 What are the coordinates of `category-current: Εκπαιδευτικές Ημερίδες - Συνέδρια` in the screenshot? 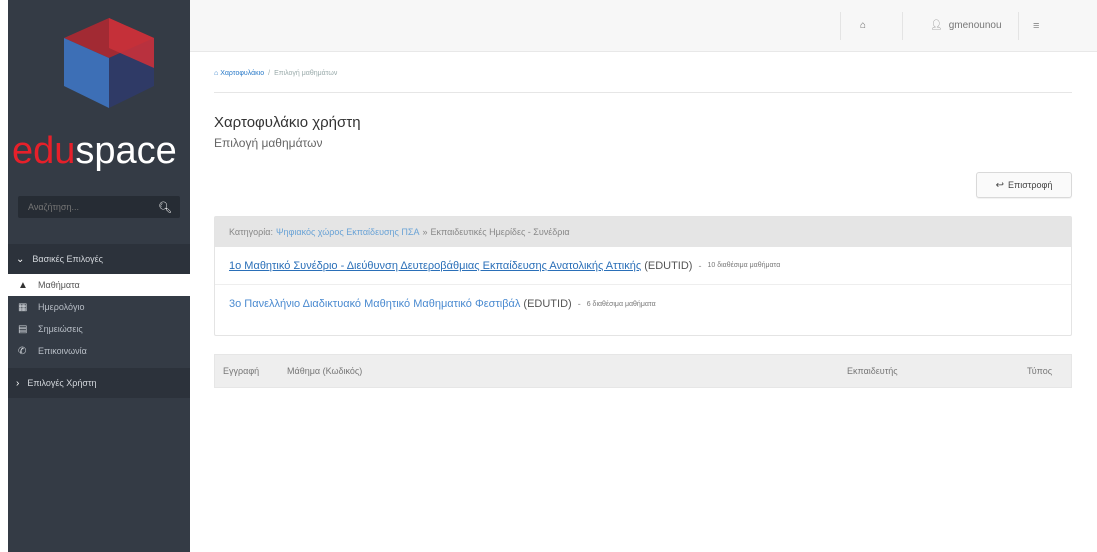 It's located at (500, 232).